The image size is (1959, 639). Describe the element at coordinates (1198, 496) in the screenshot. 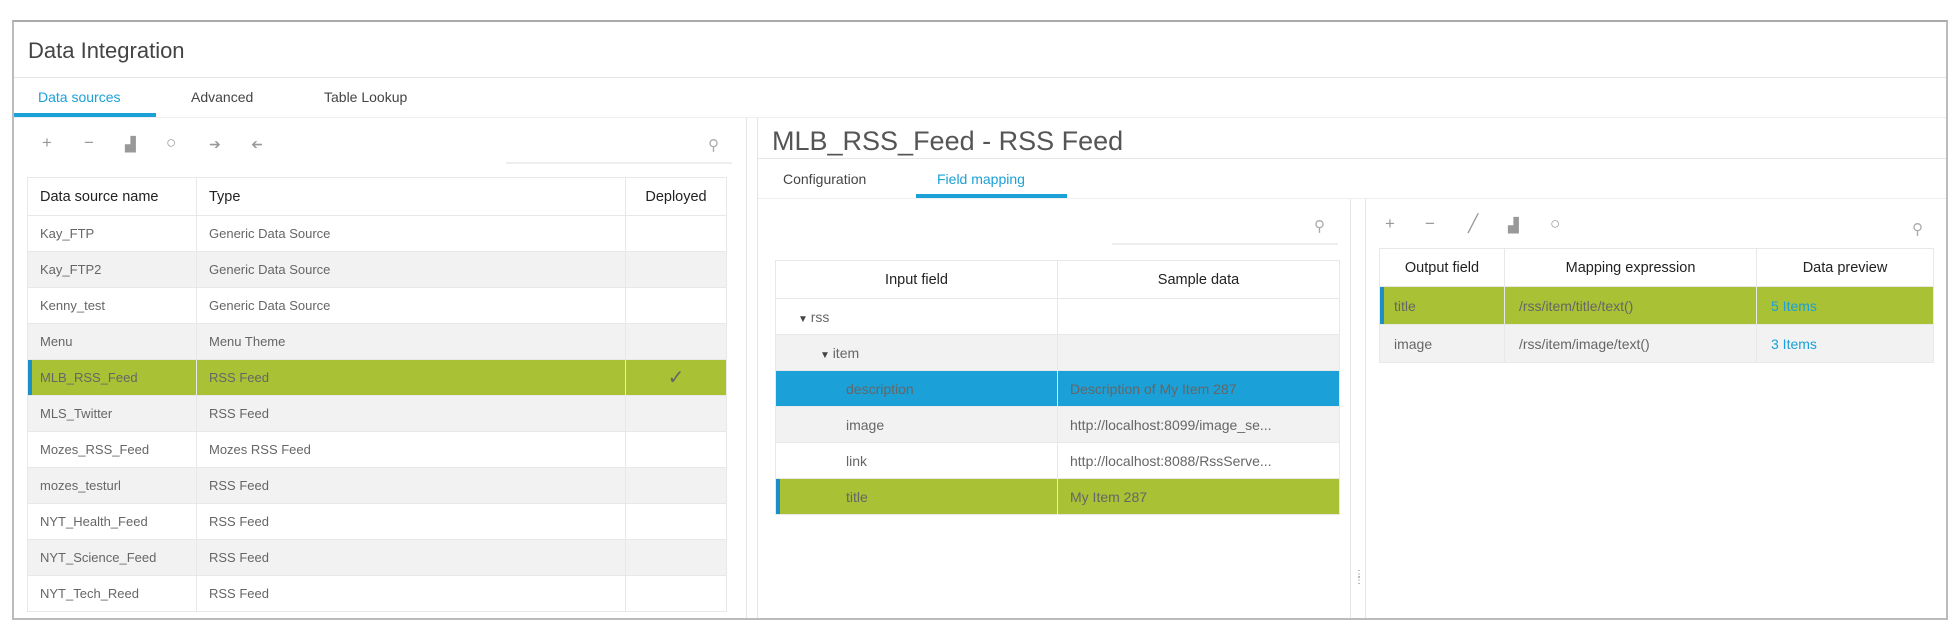

I see `cell-sample-data: My Item 287` at that location.